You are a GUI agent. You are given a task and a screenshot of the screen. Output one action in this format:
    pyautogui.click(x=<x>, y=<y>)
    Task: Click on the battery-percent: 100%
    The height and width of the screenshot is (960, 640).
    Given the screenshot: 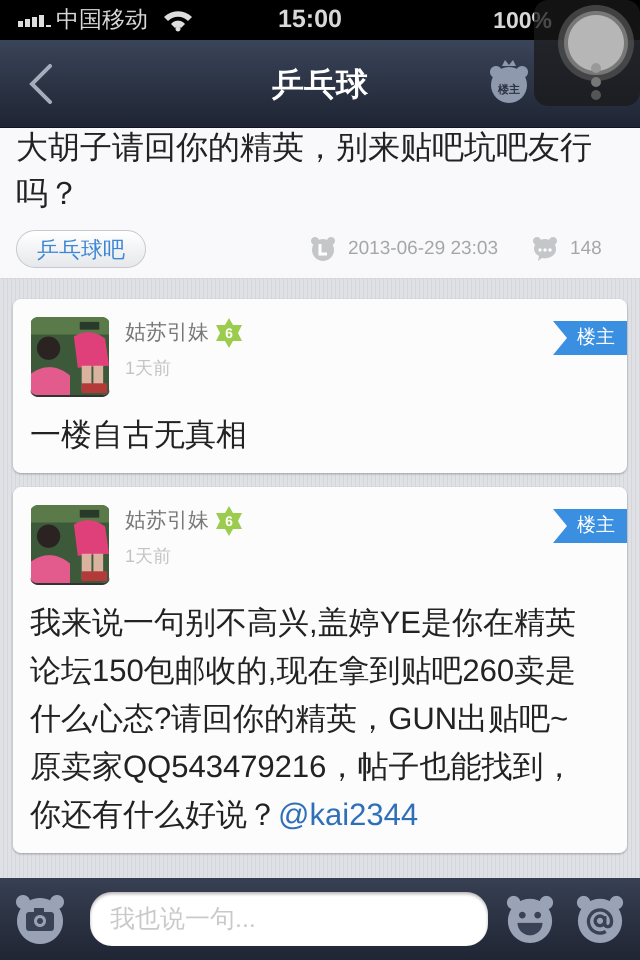 What is the action you would take?
    pyautogui.click(x=522, y=20)
    